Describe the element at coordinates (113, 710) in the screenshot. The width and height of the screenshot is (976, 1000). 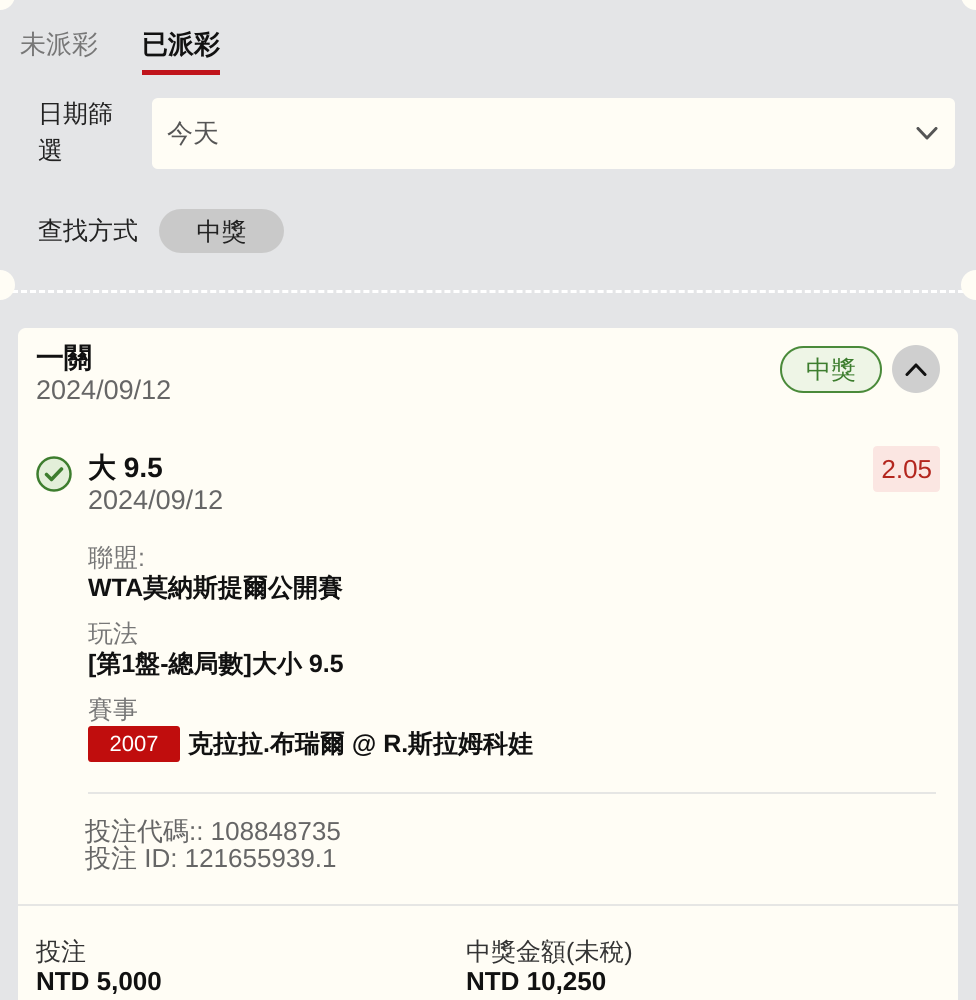
I see `detail-label: 賽事` at that location.